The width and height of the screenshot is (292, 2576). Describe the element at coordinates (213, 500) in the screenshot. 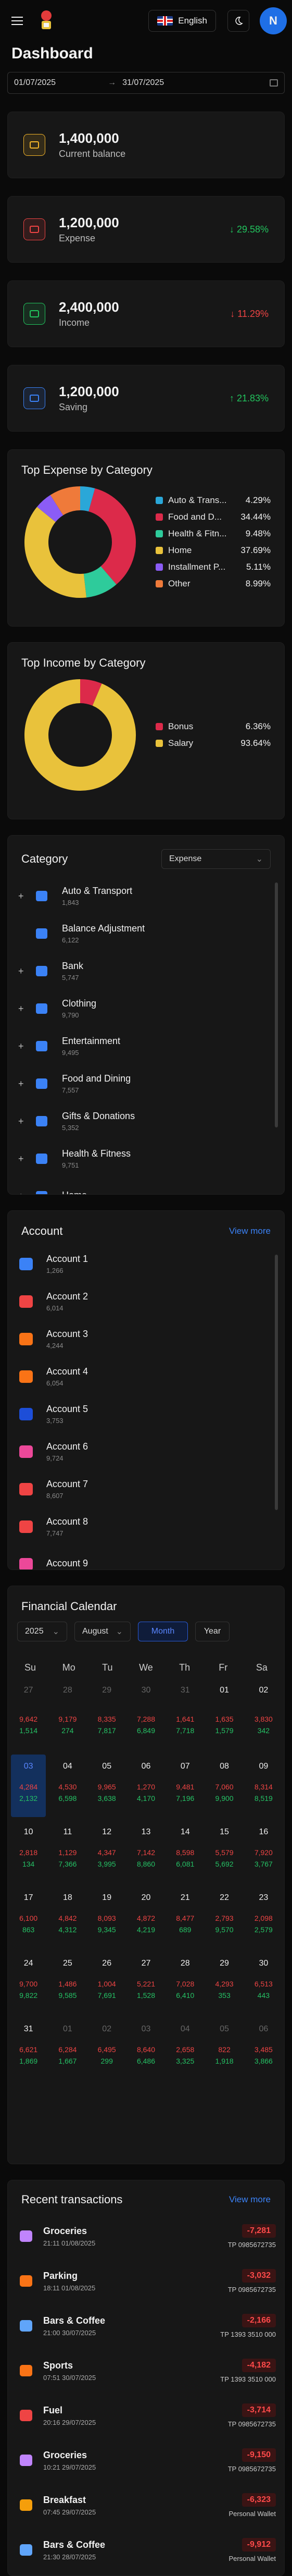

I see `legend-item: Auto & Trans... 4.29%` at that location.